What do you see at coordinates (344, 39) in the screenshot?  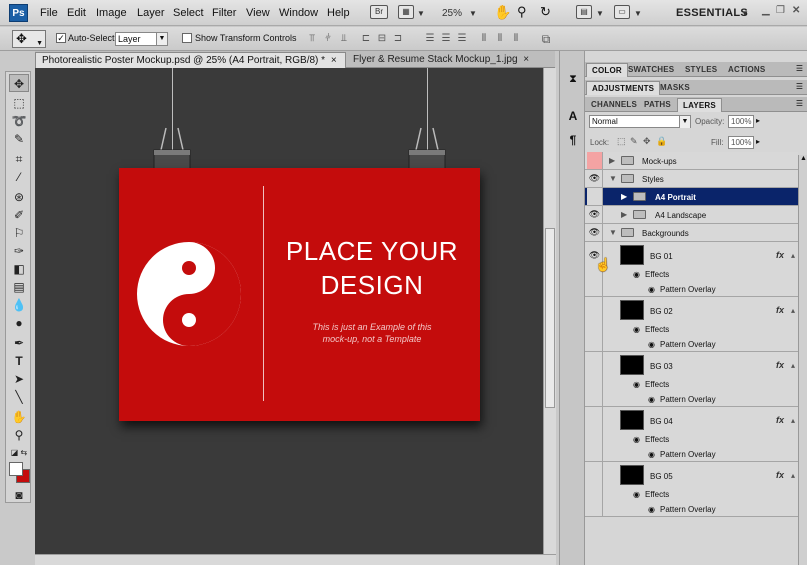 I see `align-bottom-icon: ⫫` at bounding box center [344, 39].